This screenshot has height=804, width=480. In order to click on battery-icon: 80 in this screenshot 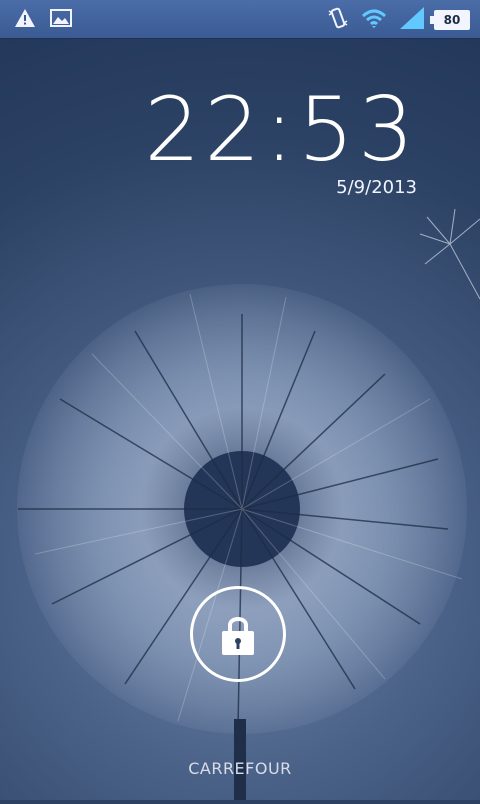, I will do `click(450, 20)`.